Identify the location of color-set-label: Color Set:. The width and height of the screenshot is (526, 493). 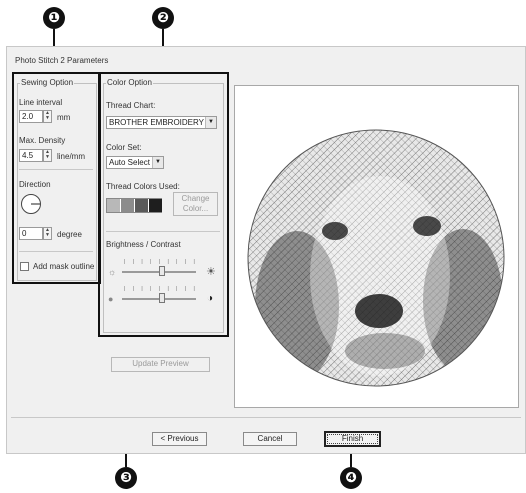
(124, 147).